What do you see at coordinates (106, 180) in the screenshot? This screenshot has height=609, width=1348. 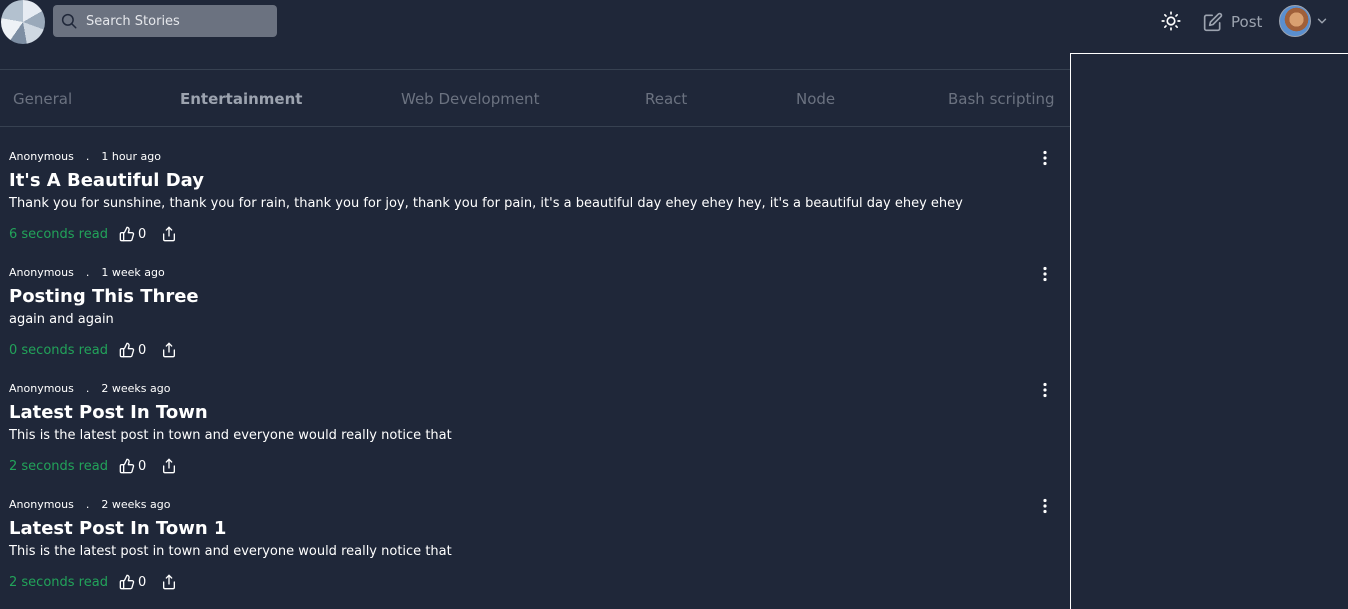 I see `story-title: It's A Beautiful Day` at bounding box center [106, 180].